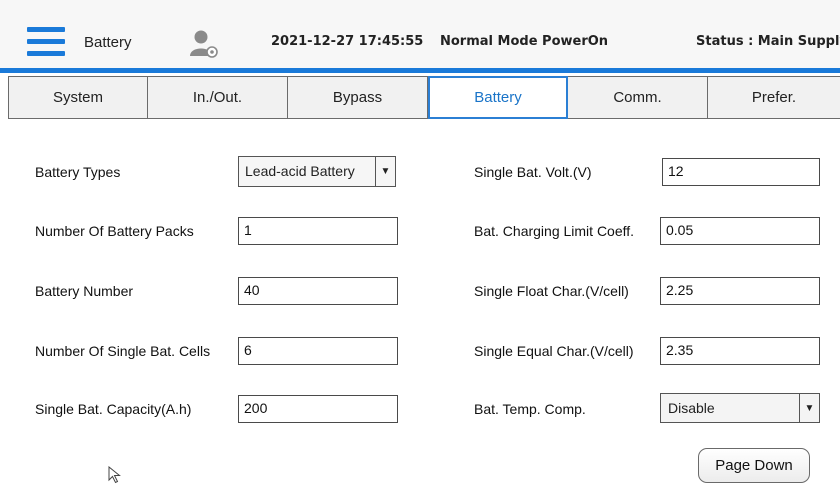  What do you see at coordinates (741, 172) in the screenshot?
I see `single-volt-field: 12` at bounding box center [741, 172].